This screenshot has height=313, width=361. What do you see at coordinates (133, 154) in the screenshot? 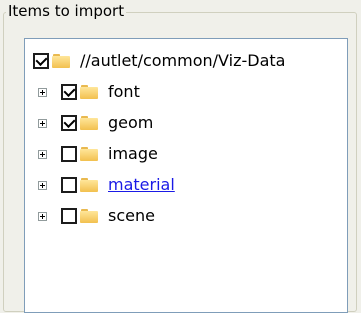
I see `tree-item-label: image` at bounding box center [133, 154].